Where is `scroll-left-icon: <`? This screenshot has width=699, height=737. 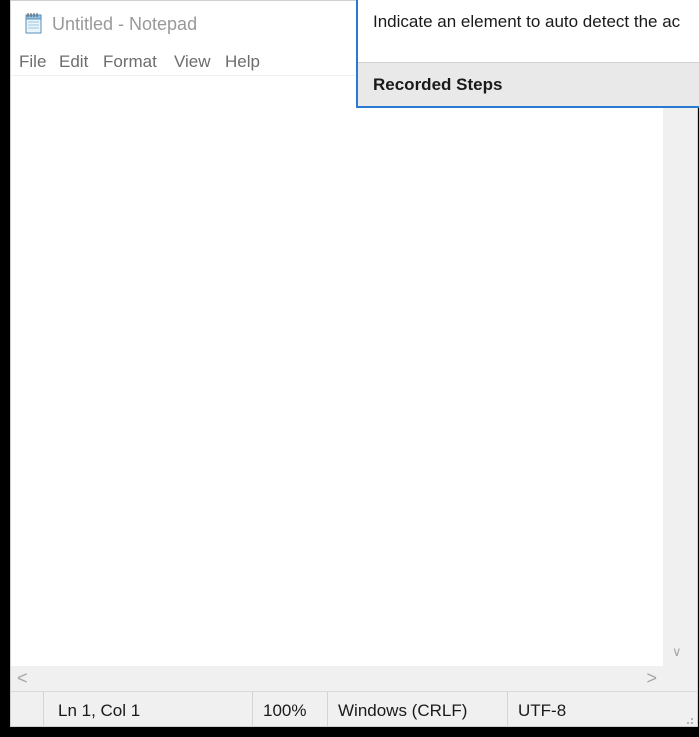 scroll-left-icon: < is located at coordinates (22, 678).